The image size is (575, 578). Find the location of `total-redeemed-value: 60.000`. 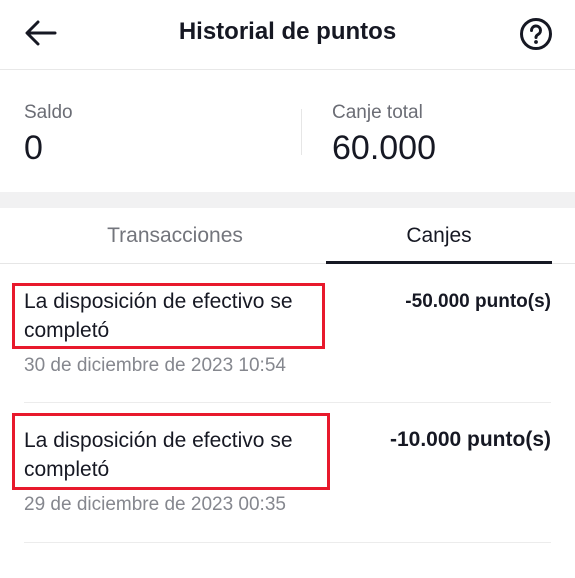

total-redeemed-value: 60.000 is located at coordinates (384, 148).